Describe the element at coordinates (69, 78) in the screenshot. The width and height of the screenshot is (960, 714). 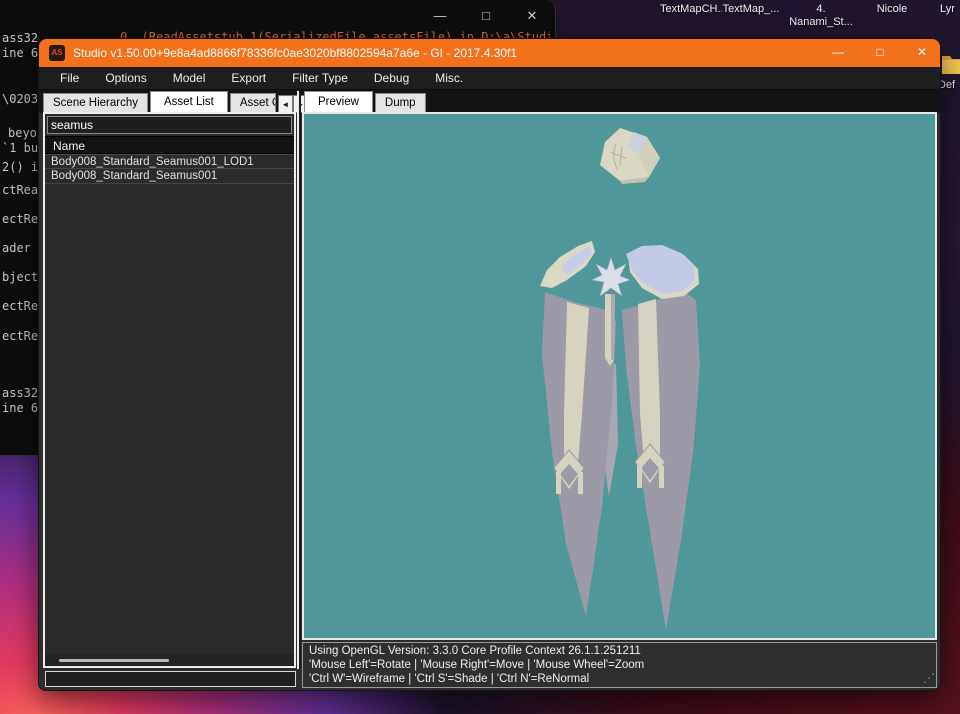
I see `menu-file: File` at that location.